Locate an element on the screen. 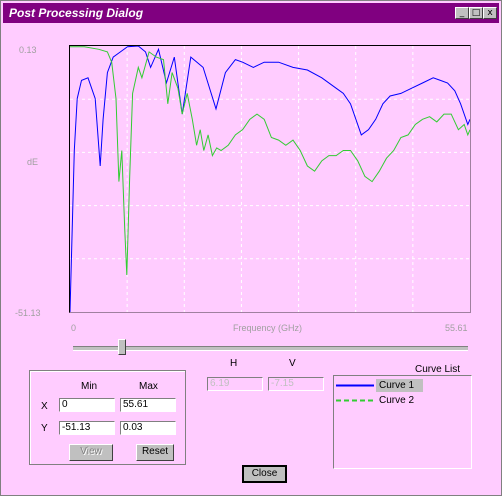  frequency-slider-thumb is located at coordinates (122, 347).